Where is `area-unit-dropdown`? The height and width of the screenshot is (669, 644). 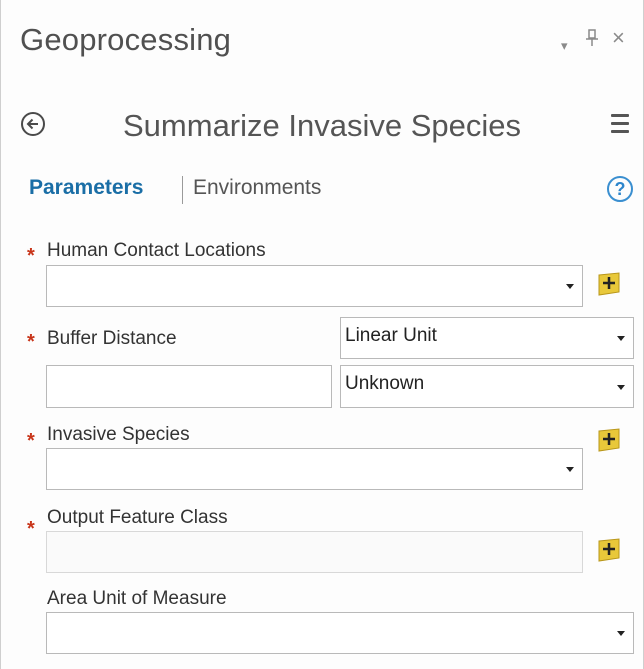 area-unit-dropdown is located at coordinates (340, 633).